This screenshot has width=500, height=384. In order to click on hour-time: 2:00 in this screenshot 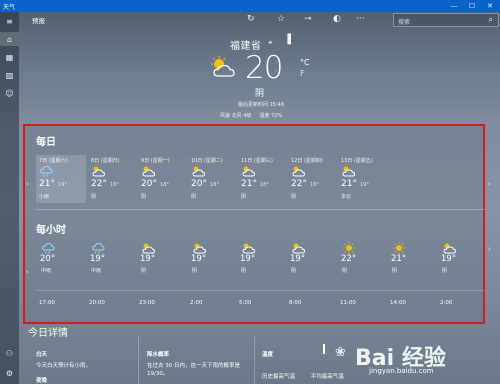, I will do `click(196, 303)`.